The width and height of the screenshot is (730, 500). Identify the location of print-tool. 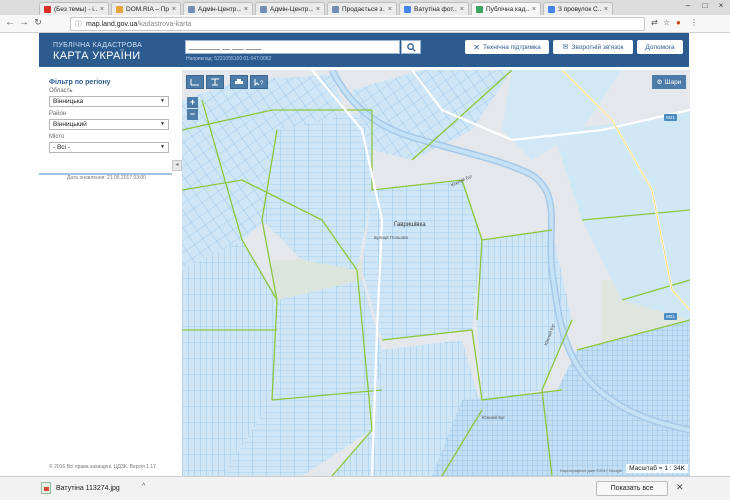
(239, 82).